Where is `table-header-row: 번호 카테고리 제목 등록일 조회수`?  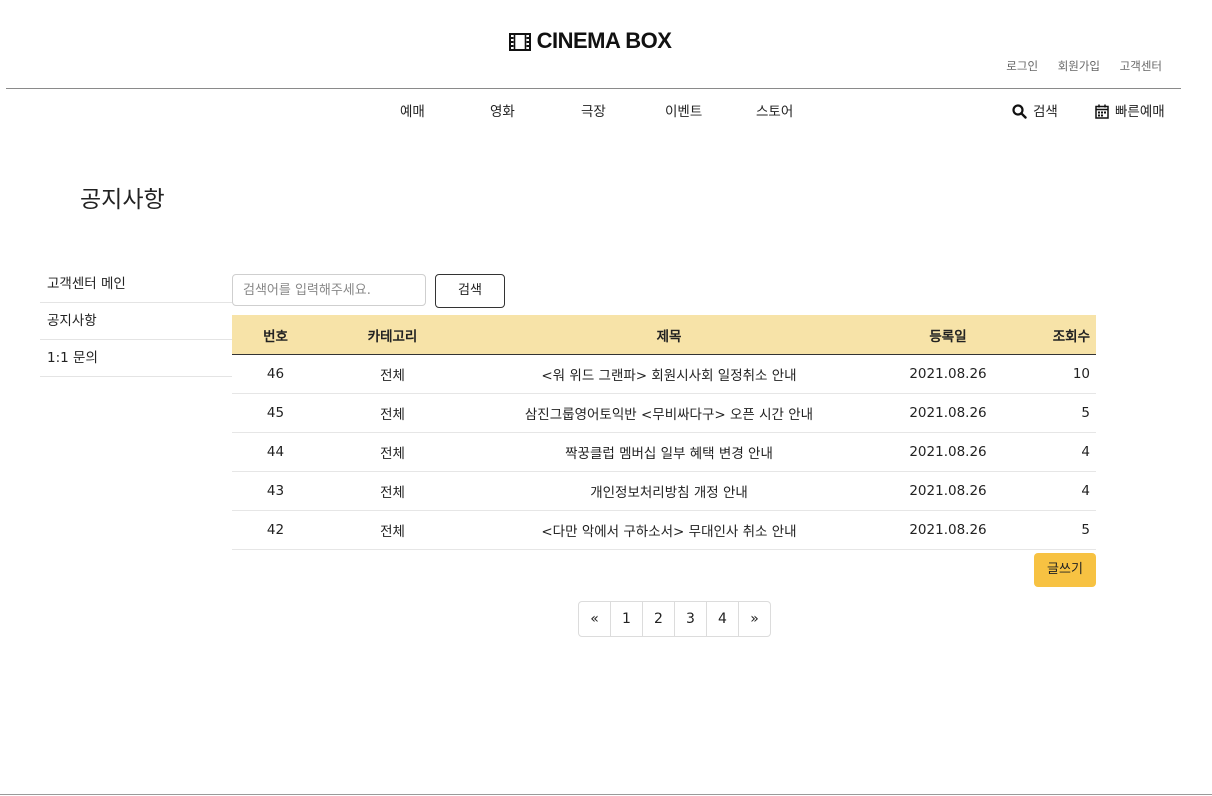
table-header-row: 번호 카테고리 제목 등록일 조회수 is located at coordinates (664, 335).